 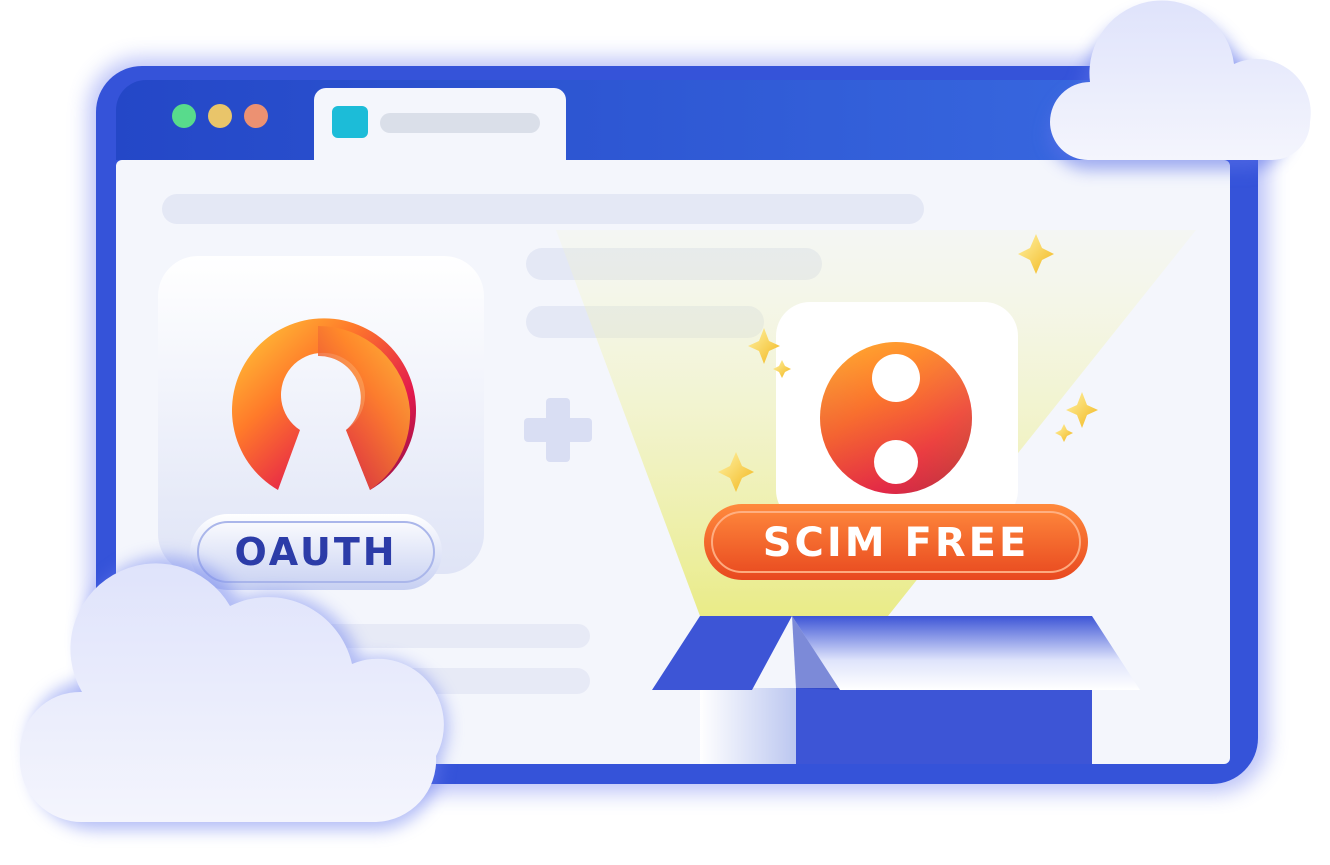 I want to click on oauth-label: OAUTH, so click(x=316, y=552).